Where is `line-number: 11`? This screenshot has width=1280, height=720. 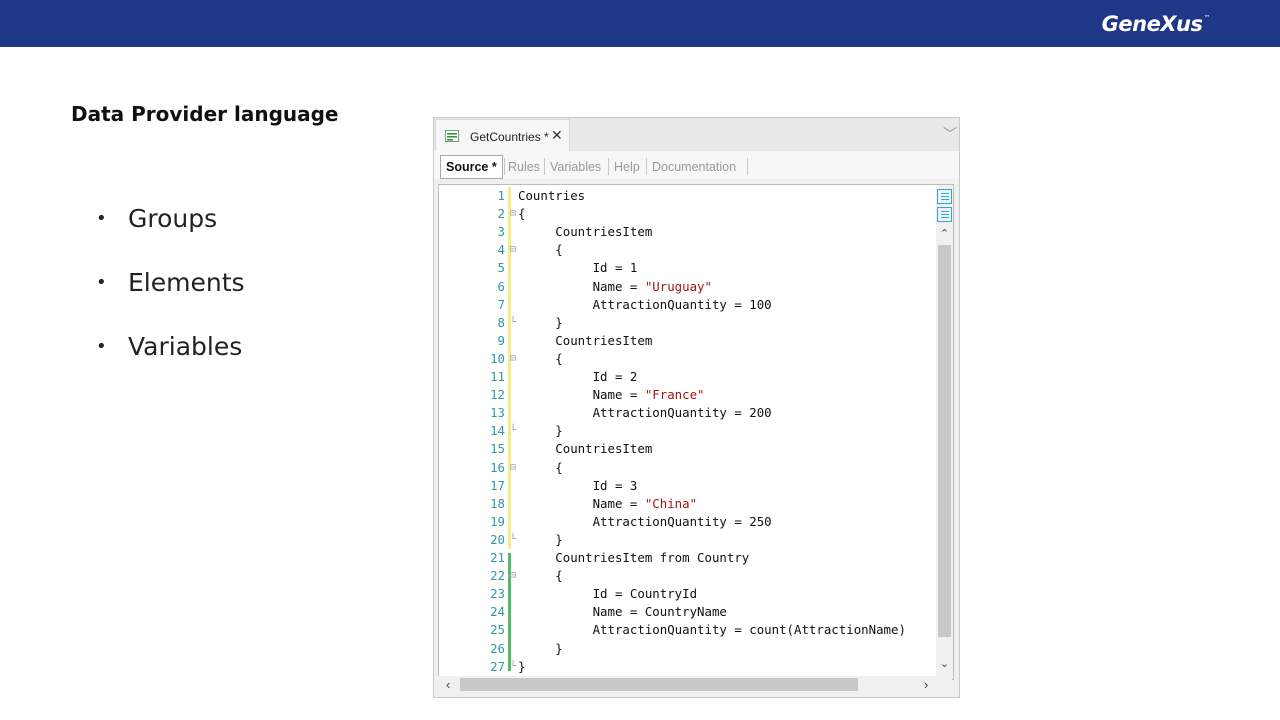
line-number: 11 is located at coordinates (497, 376).